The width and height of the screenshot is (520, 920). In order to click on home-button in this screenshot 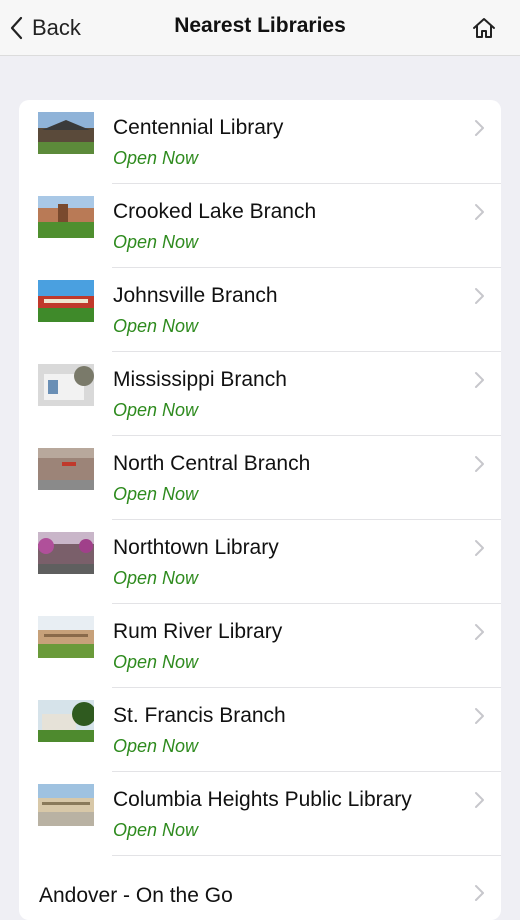, I will do `click(484, 28)`.